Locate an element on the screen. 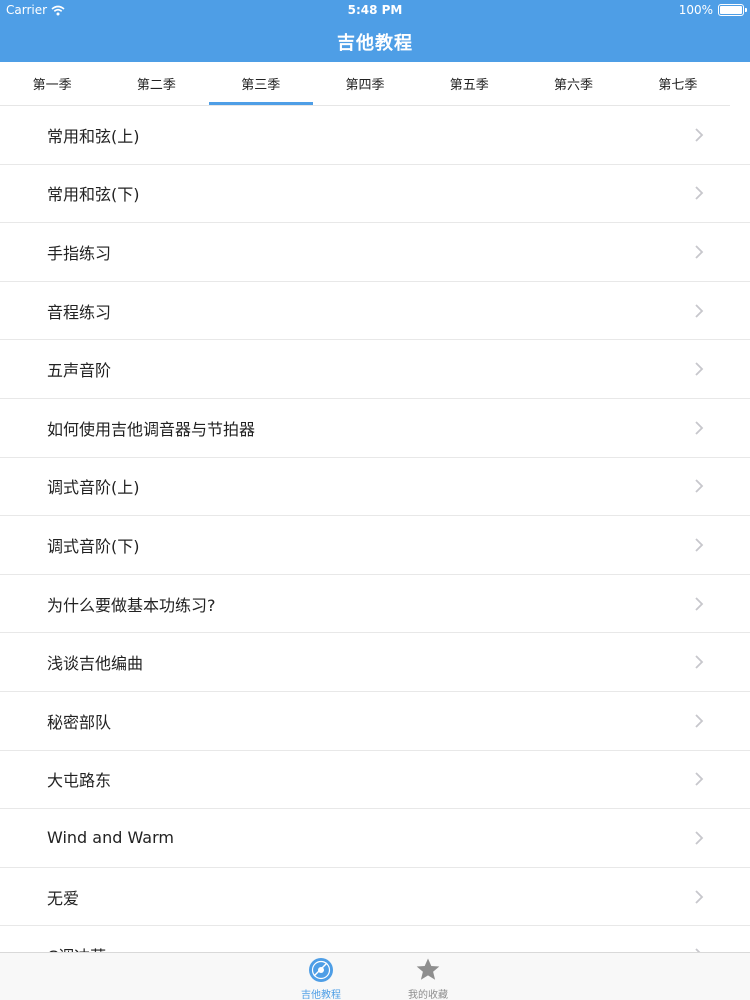 The image size is (750, 1000). disc-icon is located at coordinates (321, 970).